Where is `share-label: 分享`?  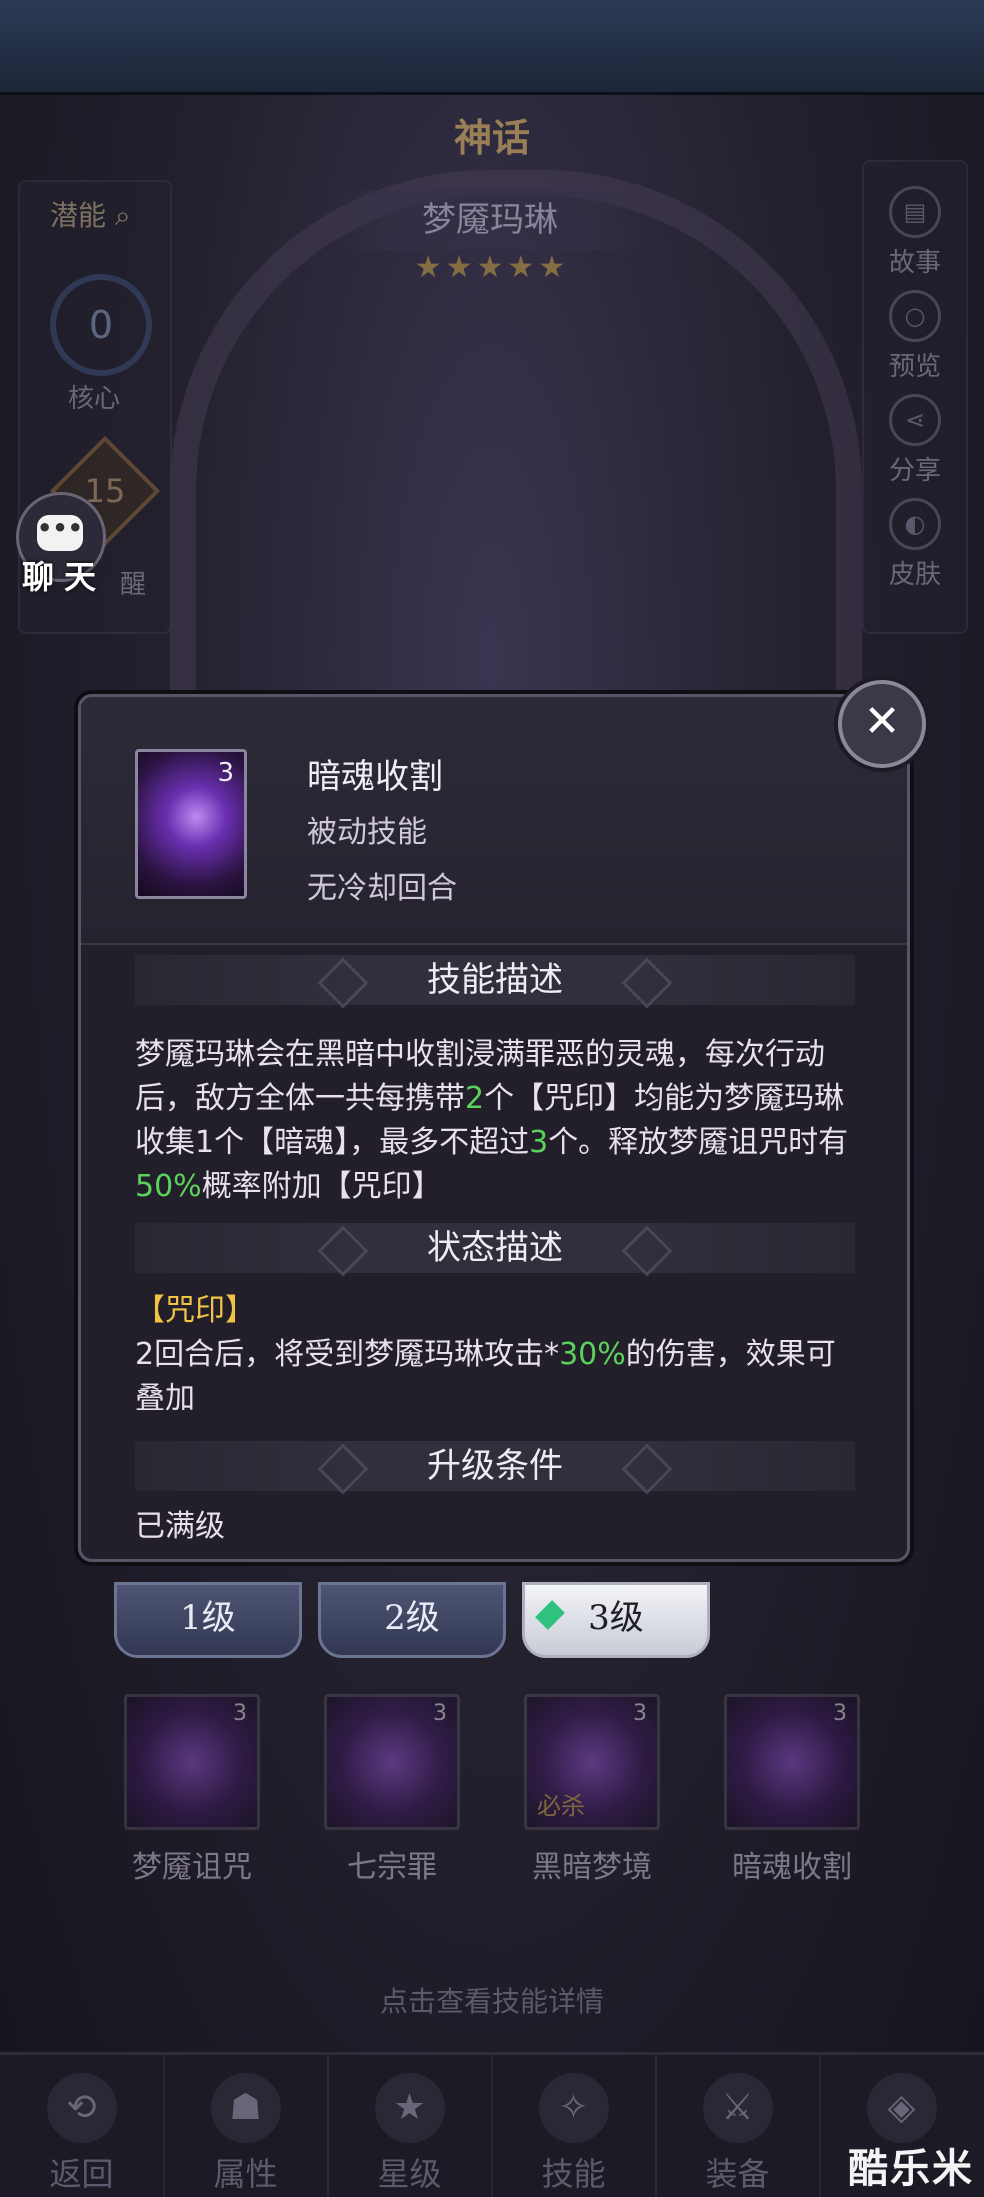
share-label: 分享 is located at coordinates (914, 471).